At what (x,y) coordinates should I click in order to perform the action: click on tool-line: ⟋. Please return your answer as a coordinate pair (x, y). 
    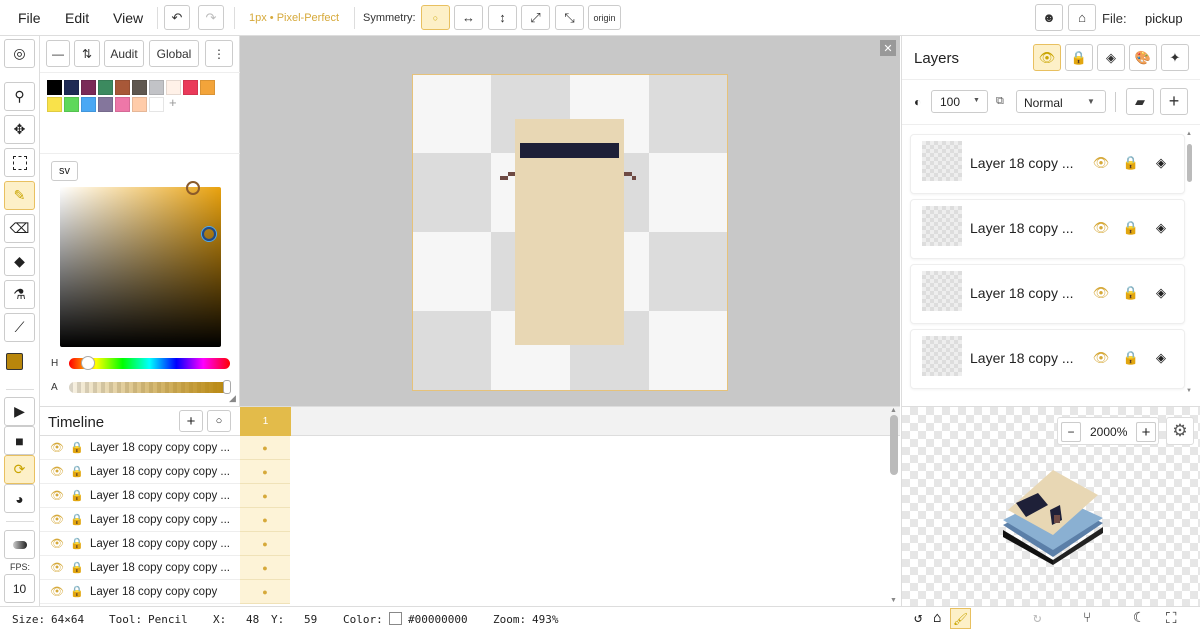
    Looking at the image, I should click on (19, 327).